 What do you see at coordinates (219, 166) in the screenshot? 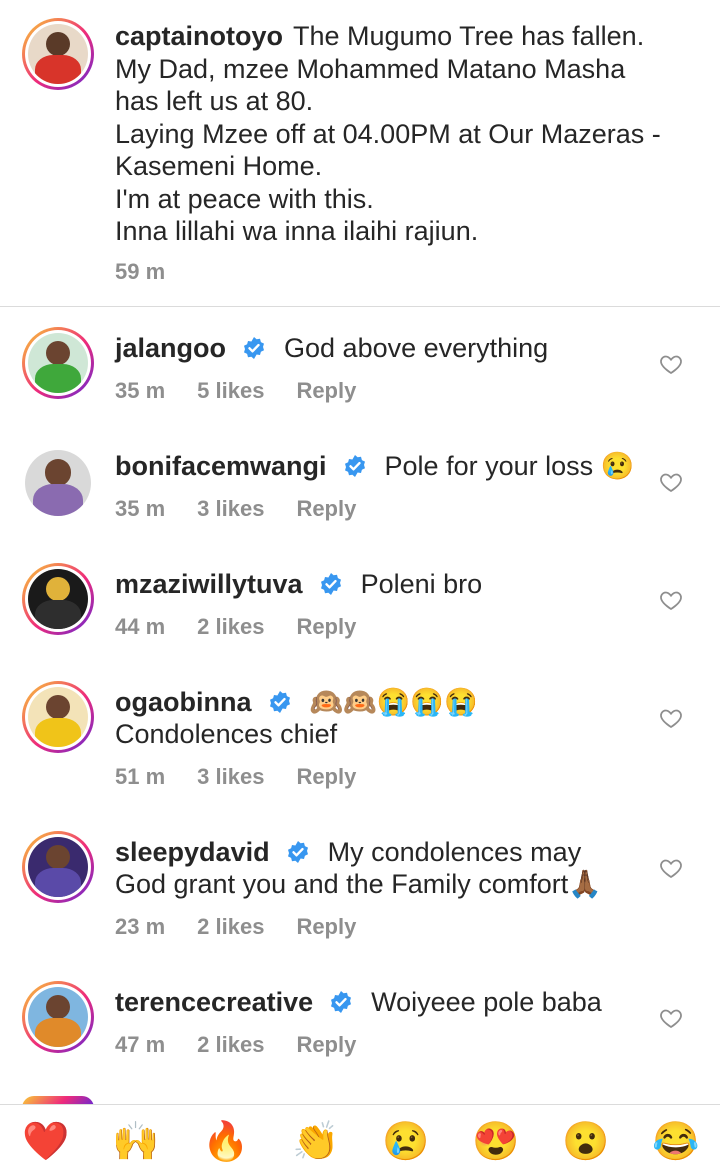
I see `caption-line: Kasemeni Home.` at bounding box center [219, 166].